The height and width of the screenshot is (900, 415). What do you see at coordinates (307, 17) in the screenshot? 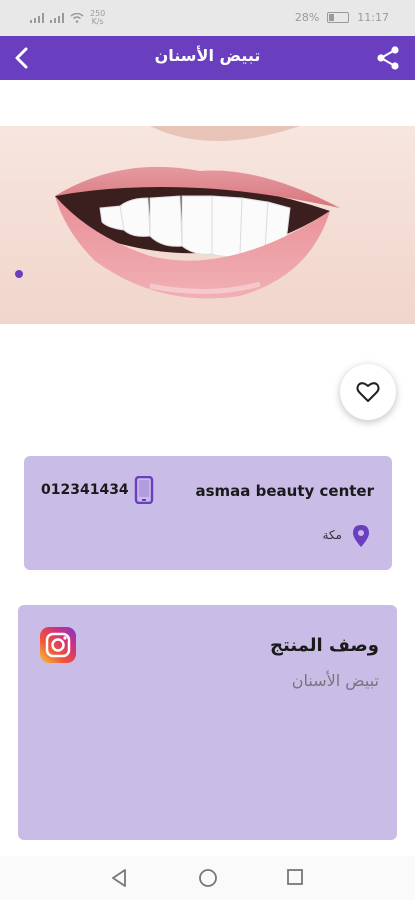
I see `battery-percent: 28%` at bounding box center [307, 17].